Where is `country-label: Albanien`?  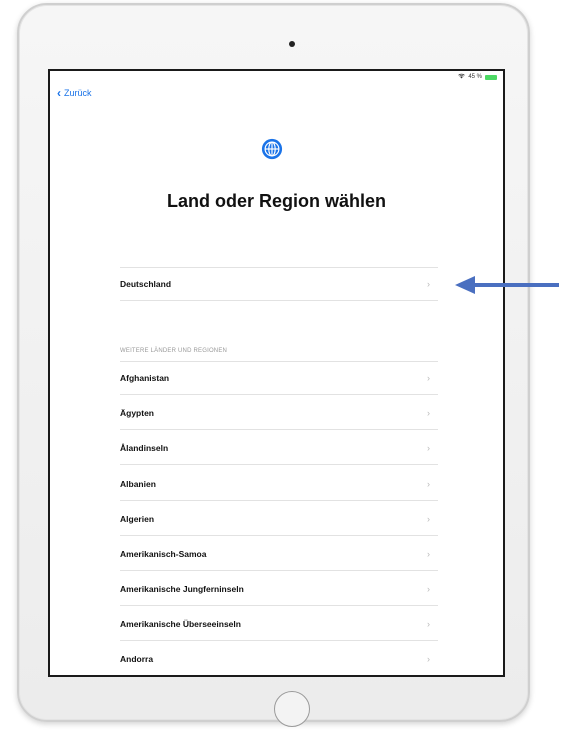 country-label: Albanien is located at coordinates (138, 483).